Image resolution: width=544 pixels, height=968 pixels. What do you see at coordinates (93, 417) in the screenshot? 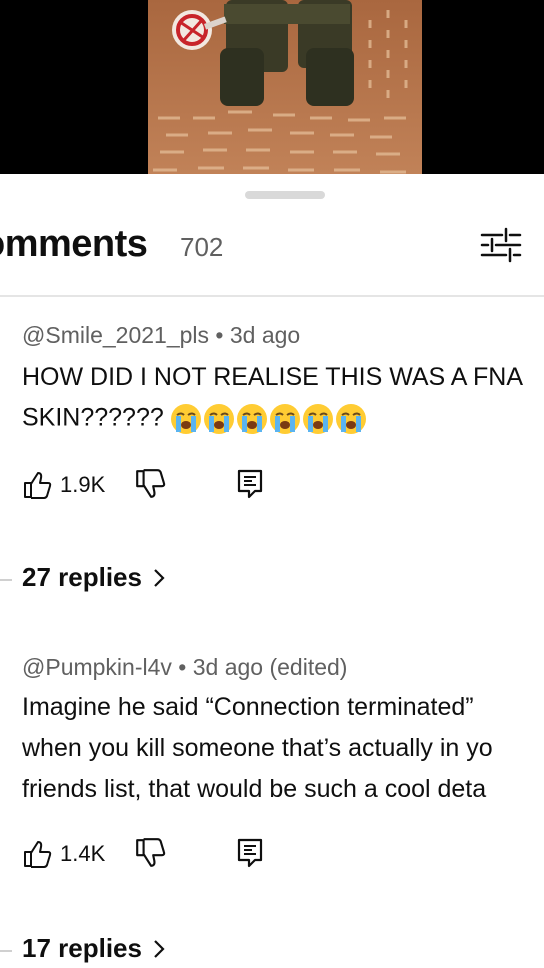
I see `comment-text-line: SKIN??????` at bounding box center [93, 417].